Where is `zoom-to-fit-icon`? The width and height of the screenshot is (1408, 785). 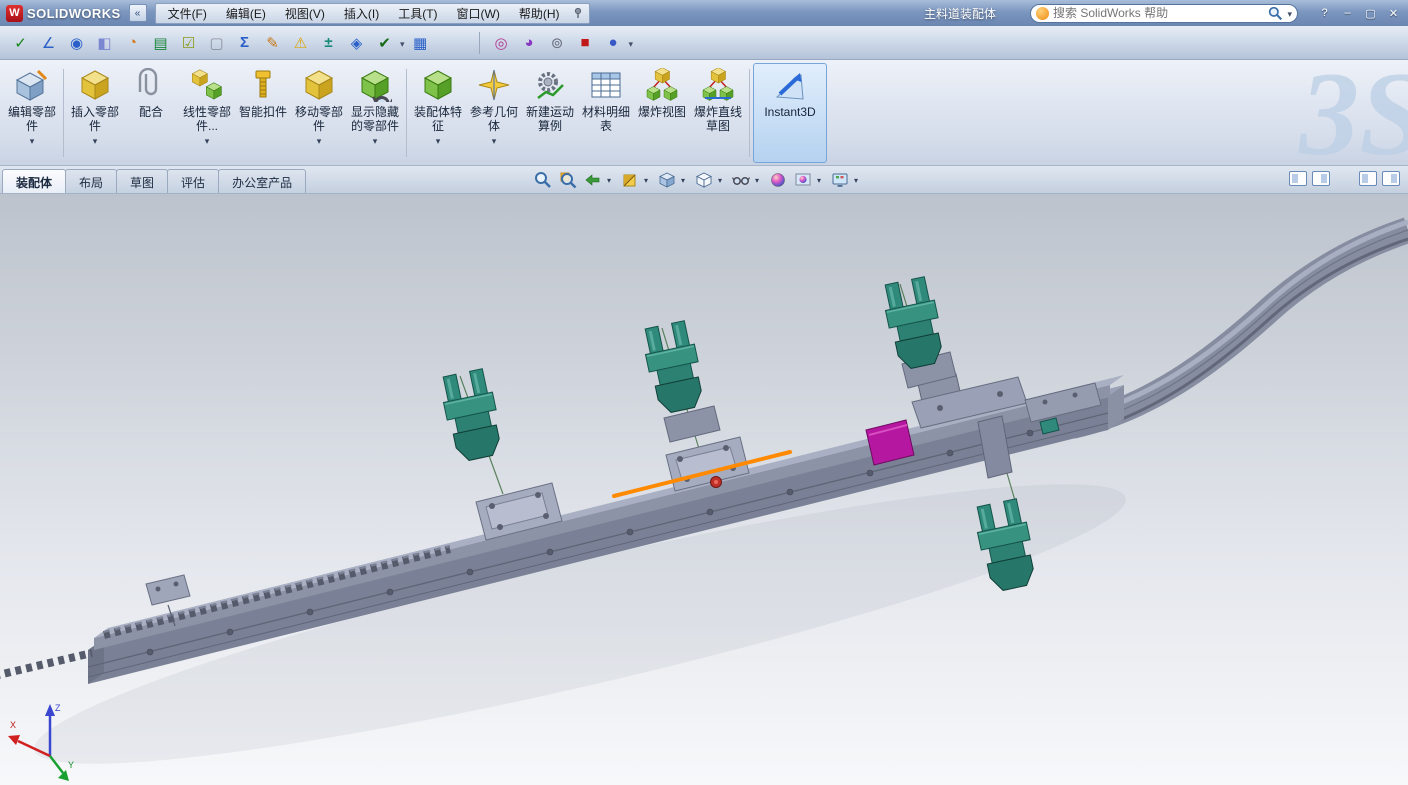 zoom-to-fit-icon is located at coordinates (543, 180).